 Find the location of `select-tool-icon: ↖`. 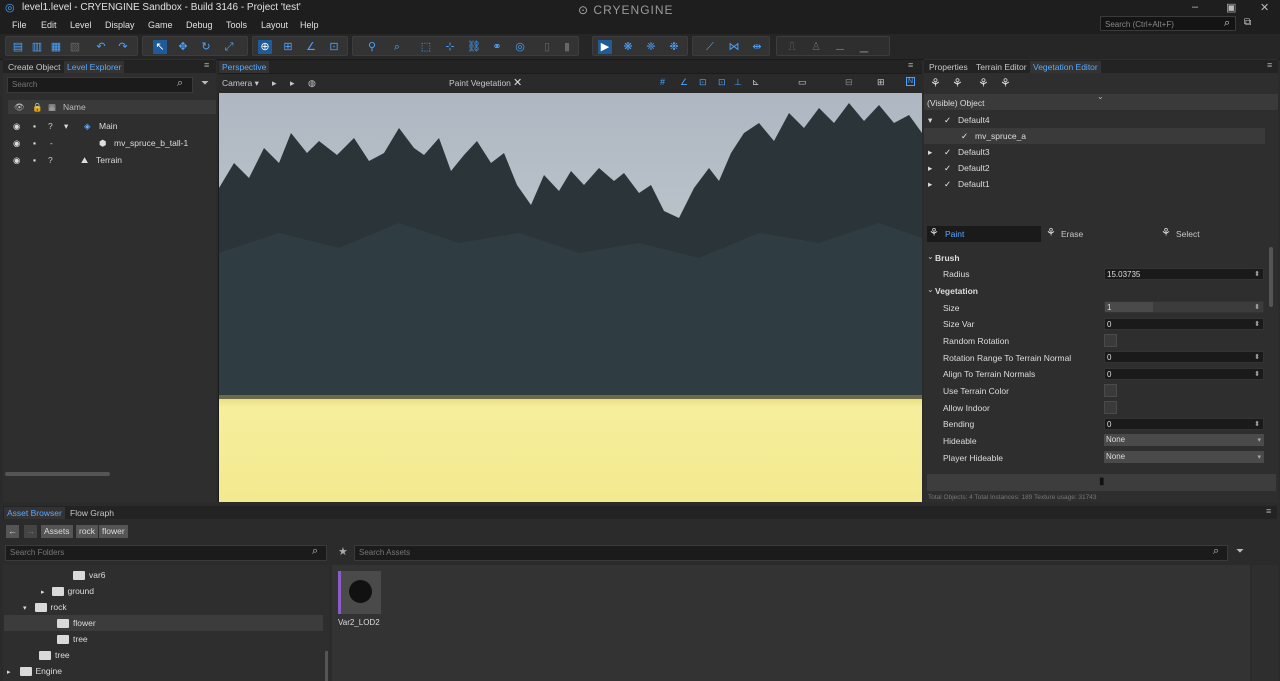

select-tool-icon: ↖ is located at coordinates (160, 47).